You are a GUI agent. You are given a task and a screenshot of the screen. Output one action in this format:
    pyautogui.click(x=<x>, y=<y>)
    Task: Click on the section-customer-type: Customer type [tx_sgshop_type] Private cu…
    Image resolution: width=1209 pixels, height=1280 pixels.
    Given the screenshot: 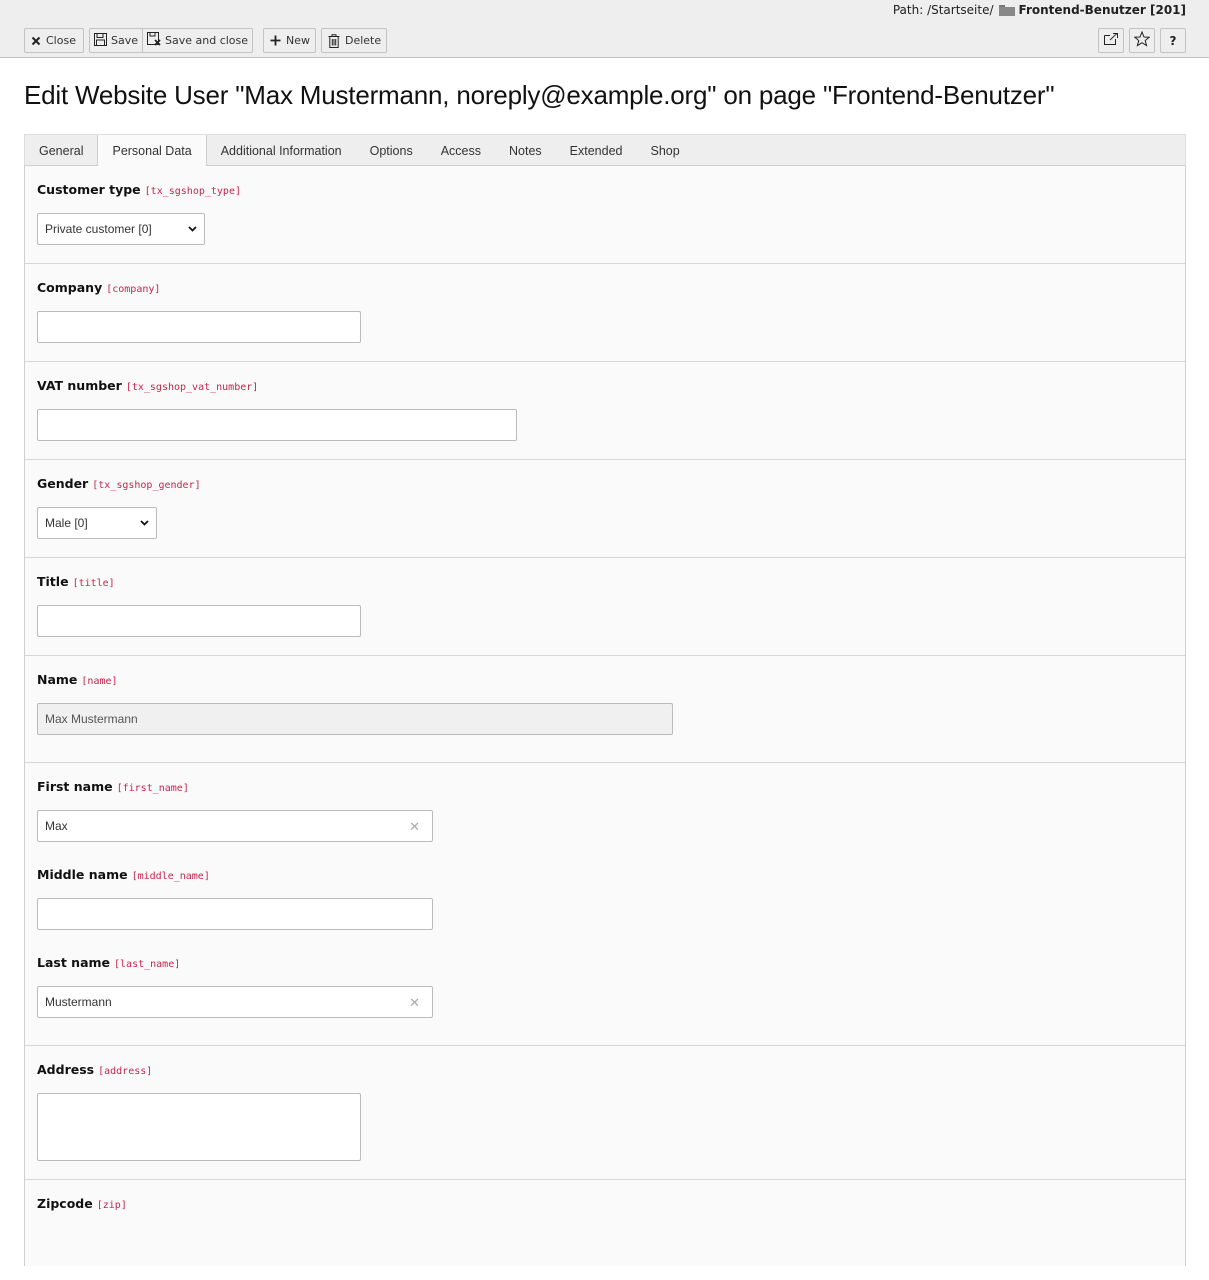 What is the action you would take?
    pyautogui.click(x=605, y=215)
    